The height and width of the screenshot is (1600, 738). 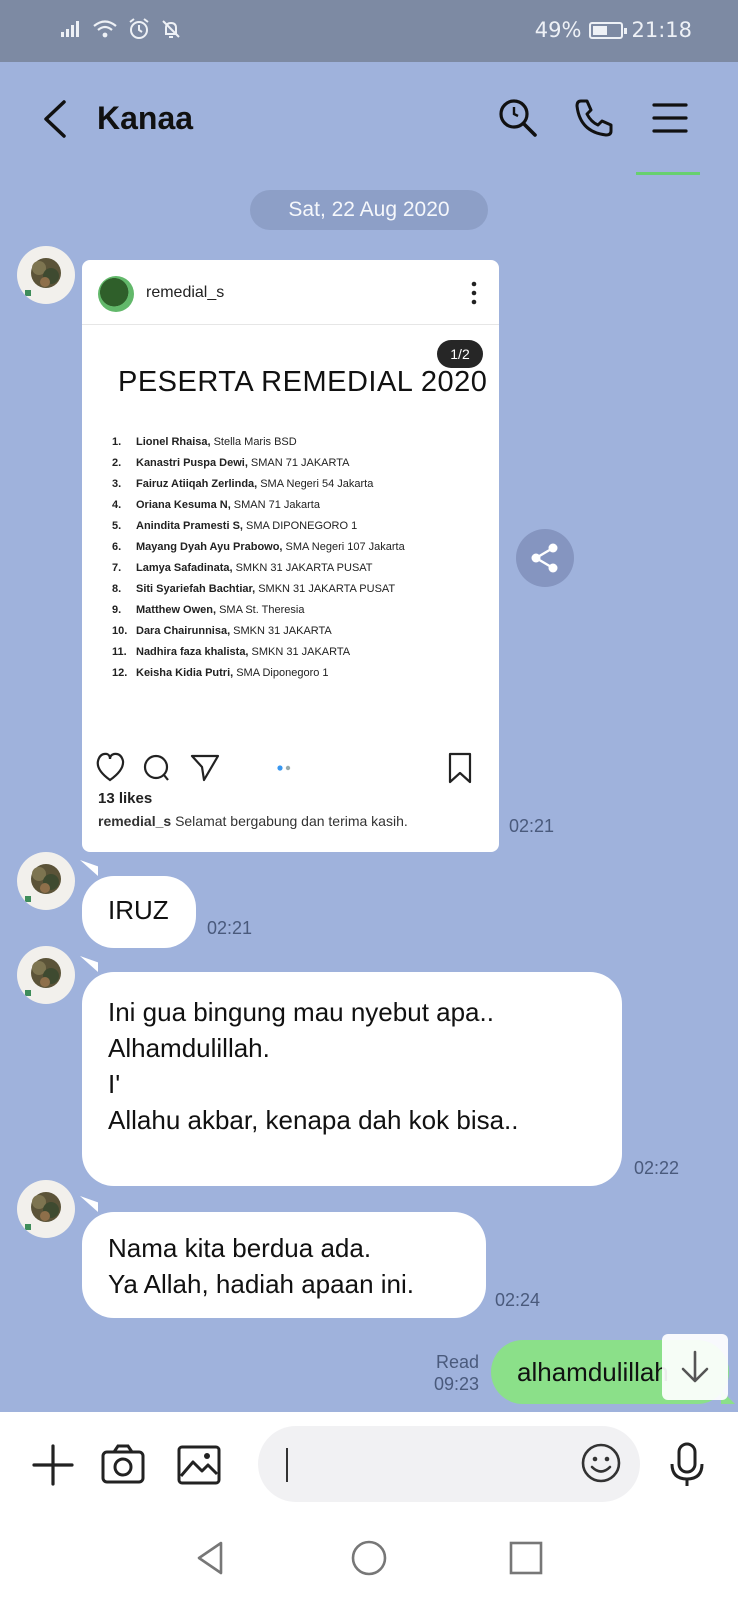 What do you see at coordinates (369, 1558) in the screenshot?
I see `nav-home-icon` at bounding box center [369, 1558].